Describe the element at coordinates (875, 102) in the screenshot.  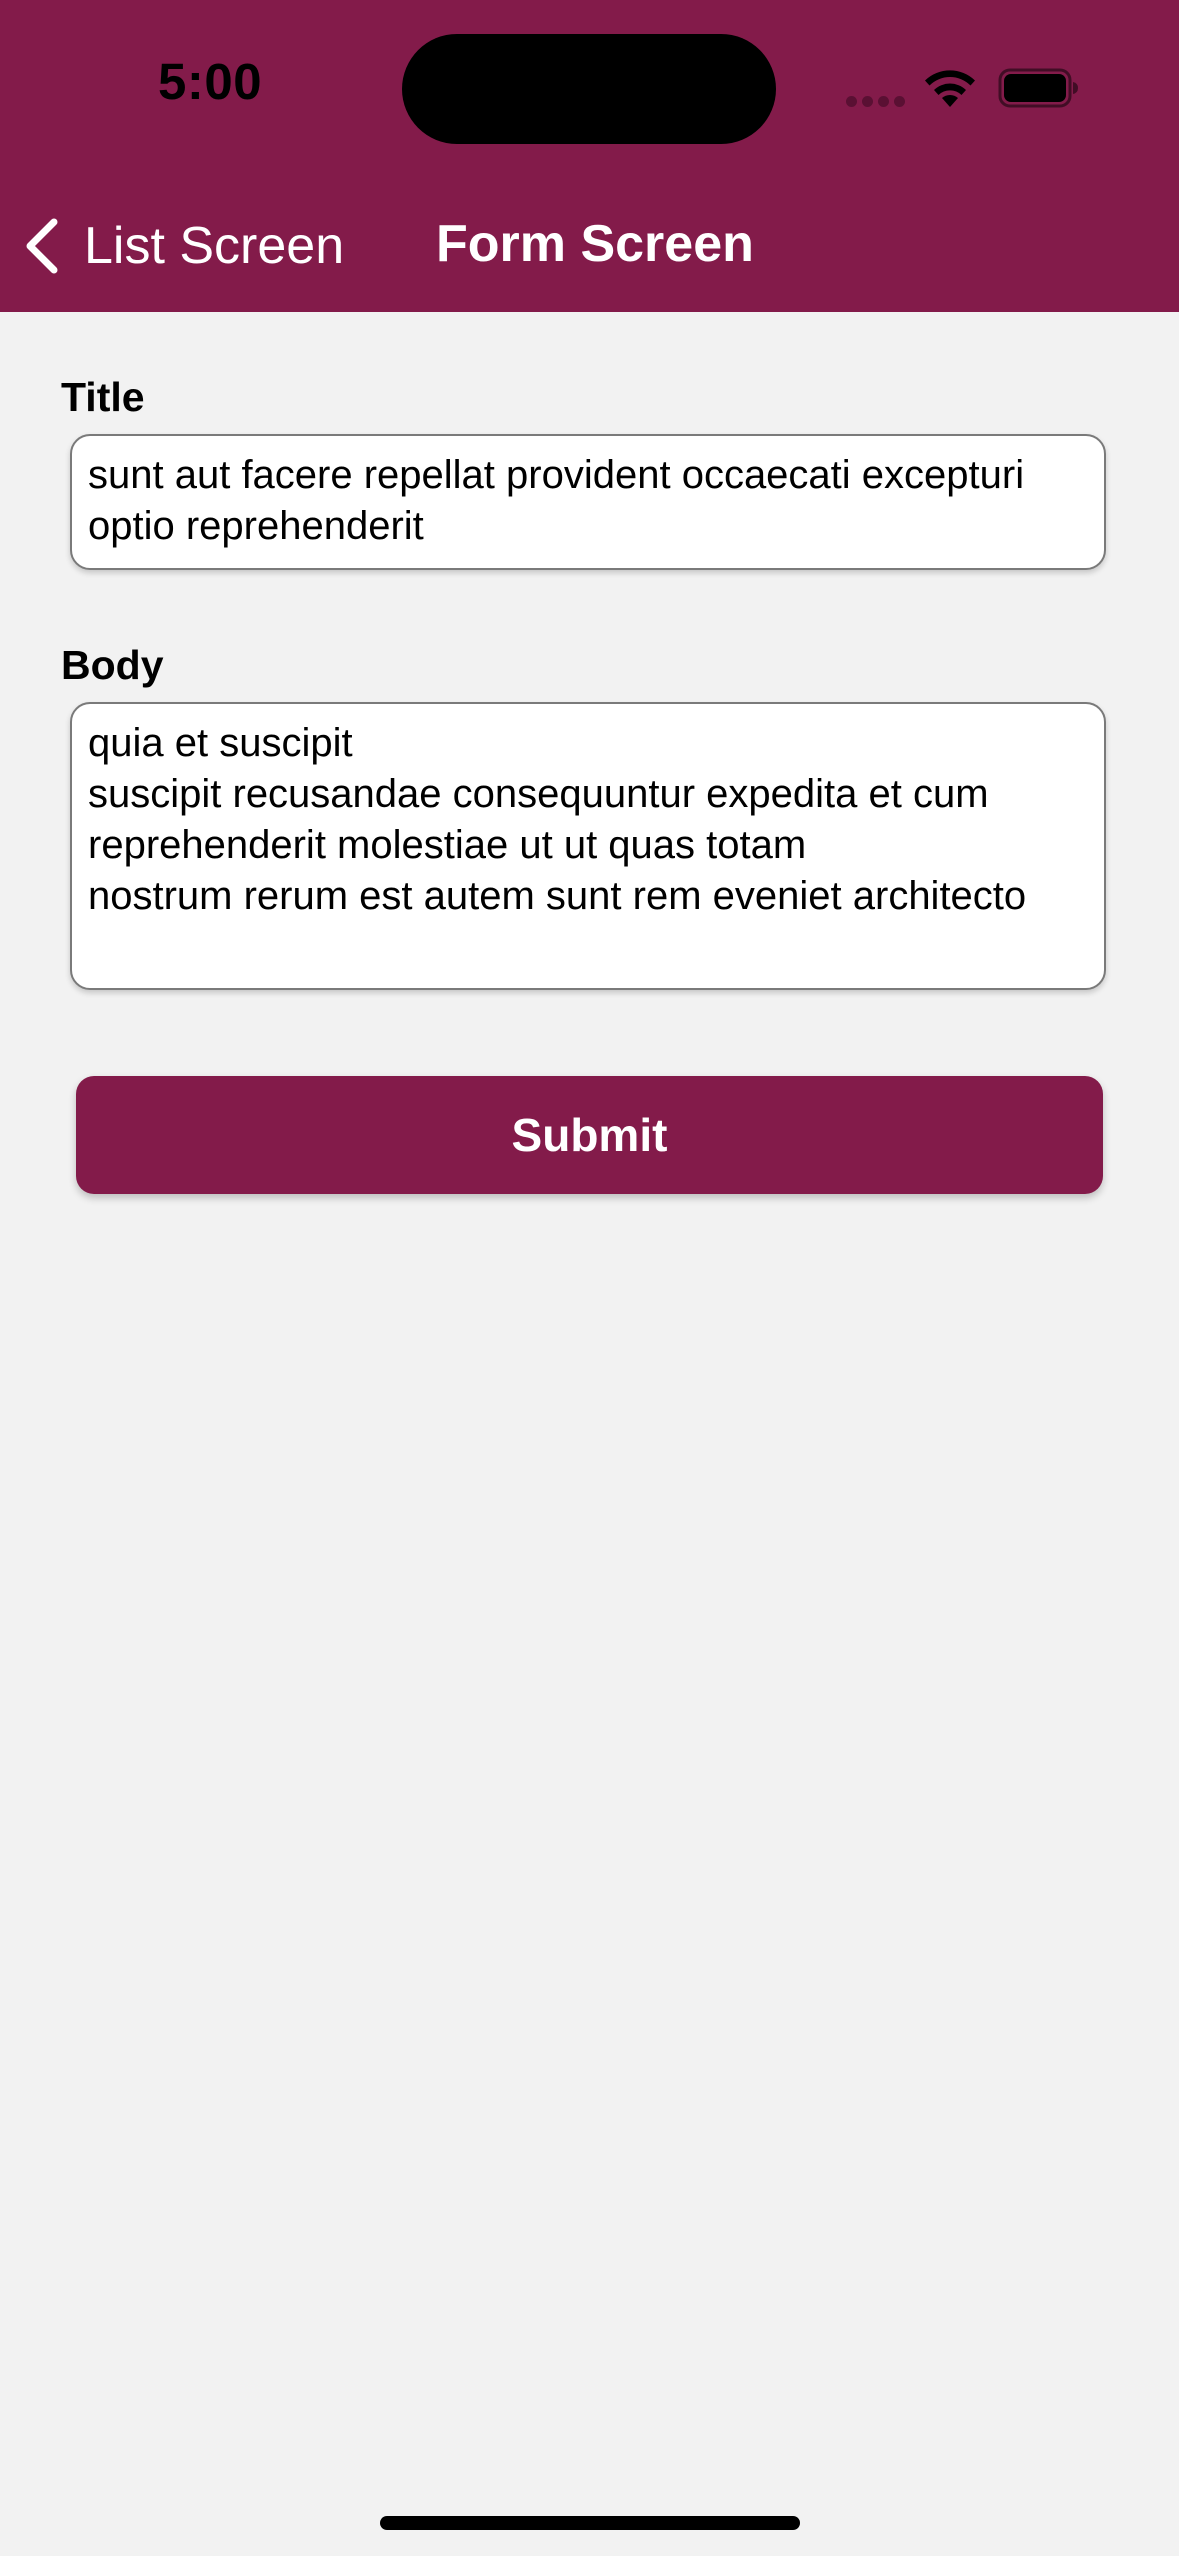
I see `signal-icon` at that location.